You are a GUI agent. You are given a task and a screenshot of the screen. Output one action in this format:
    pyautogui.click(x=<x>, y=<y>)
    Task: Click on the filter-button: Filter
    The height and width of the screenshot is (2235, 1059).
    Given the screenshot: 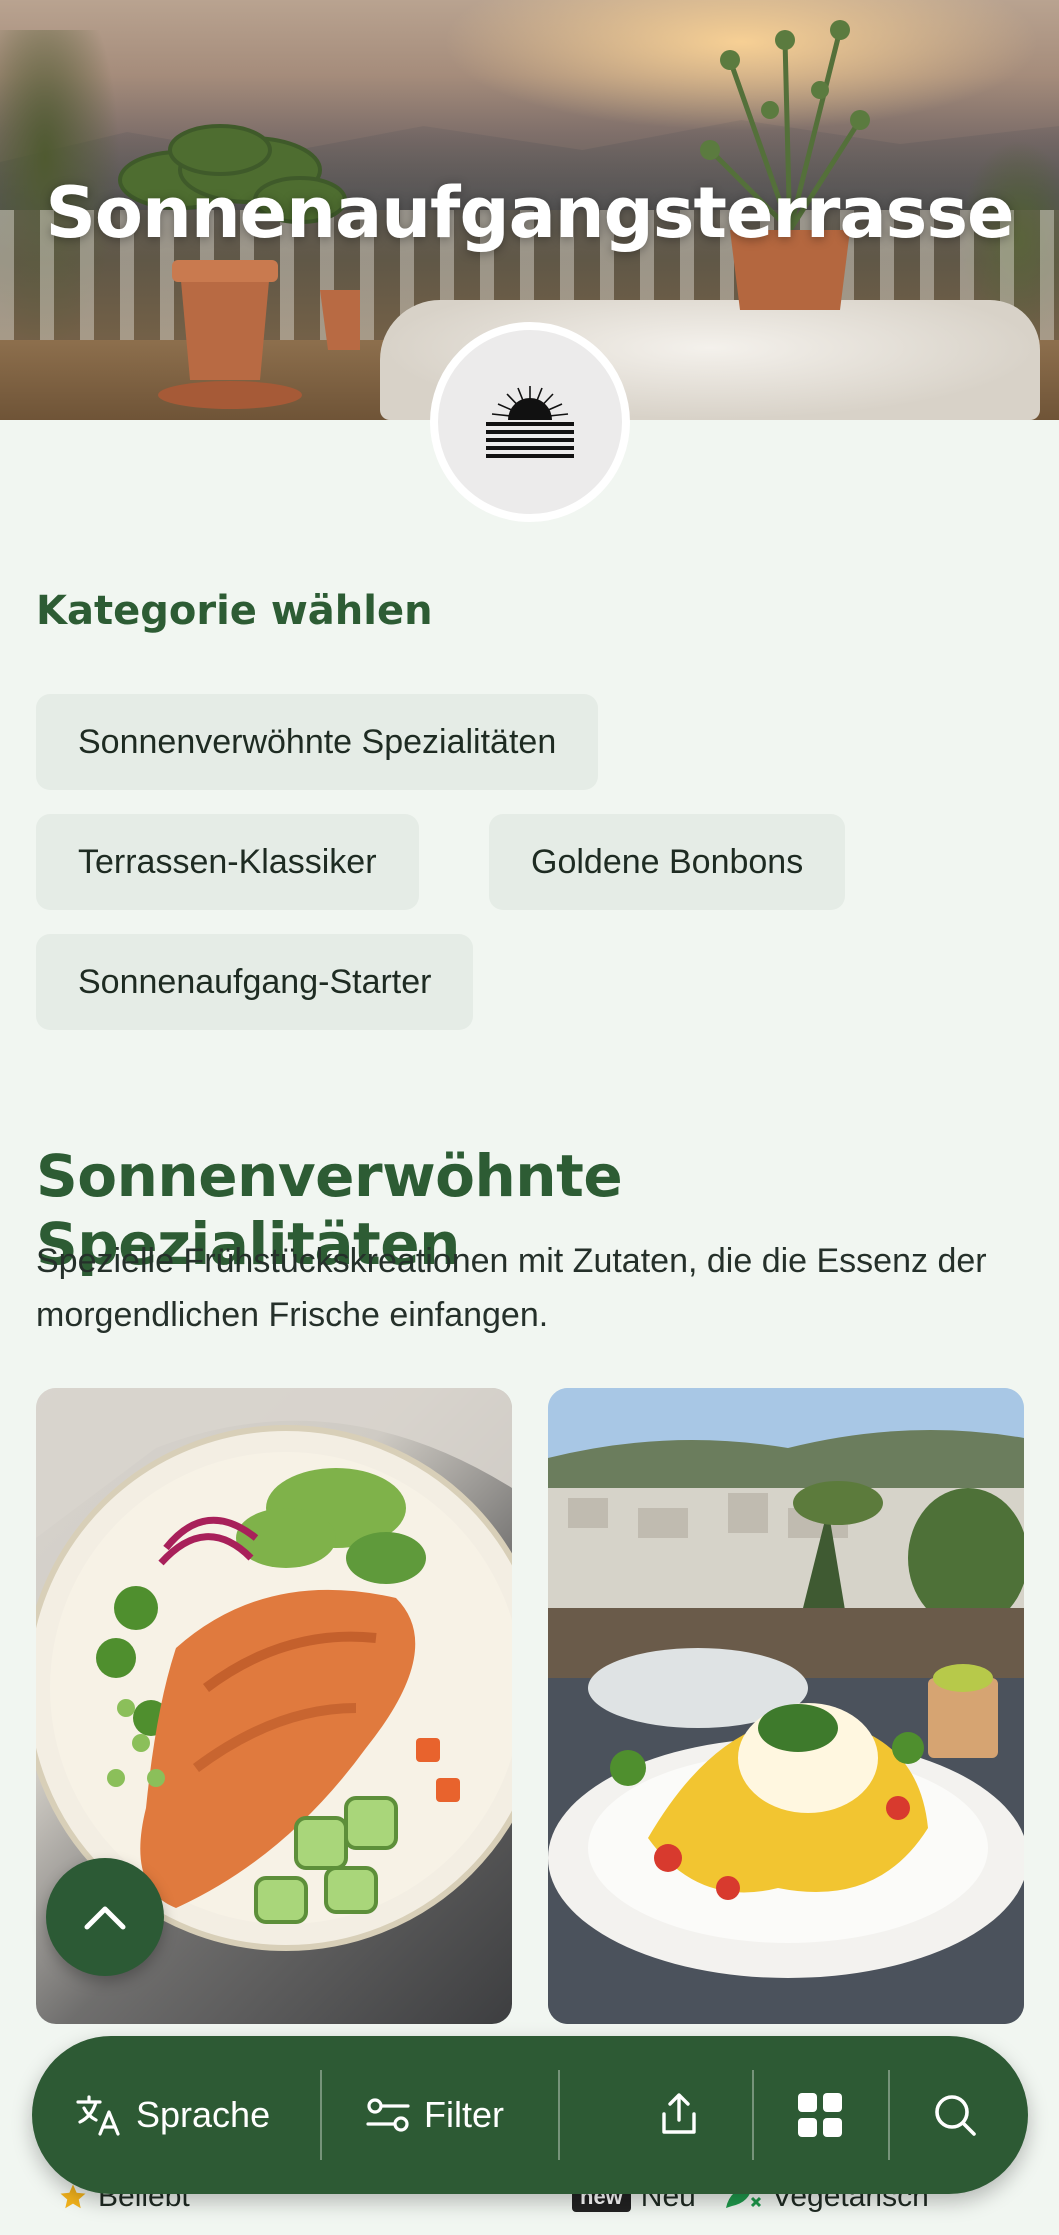 What is the action you would take?
    pyautogui.click(x=435, y=2115)
    